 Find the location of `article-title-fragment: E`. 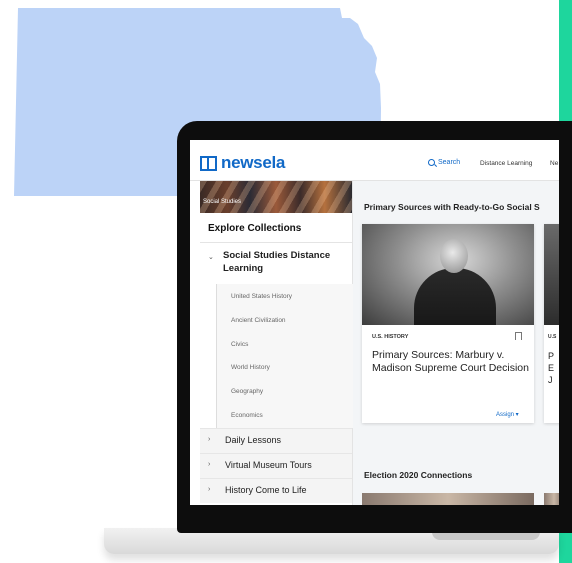

article-title-fragment: E is located at coordinates (551, 368).